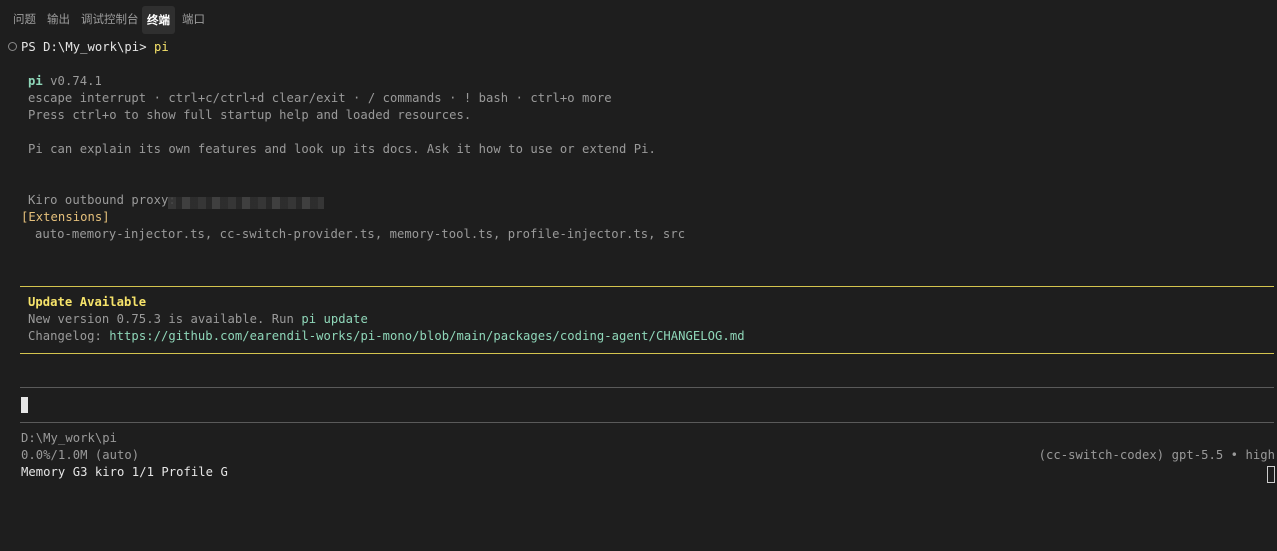 The image size is (1277, 551). I want to click on status-line: Memory G3 kiro 1/1 Profile G, so click(124, 472).